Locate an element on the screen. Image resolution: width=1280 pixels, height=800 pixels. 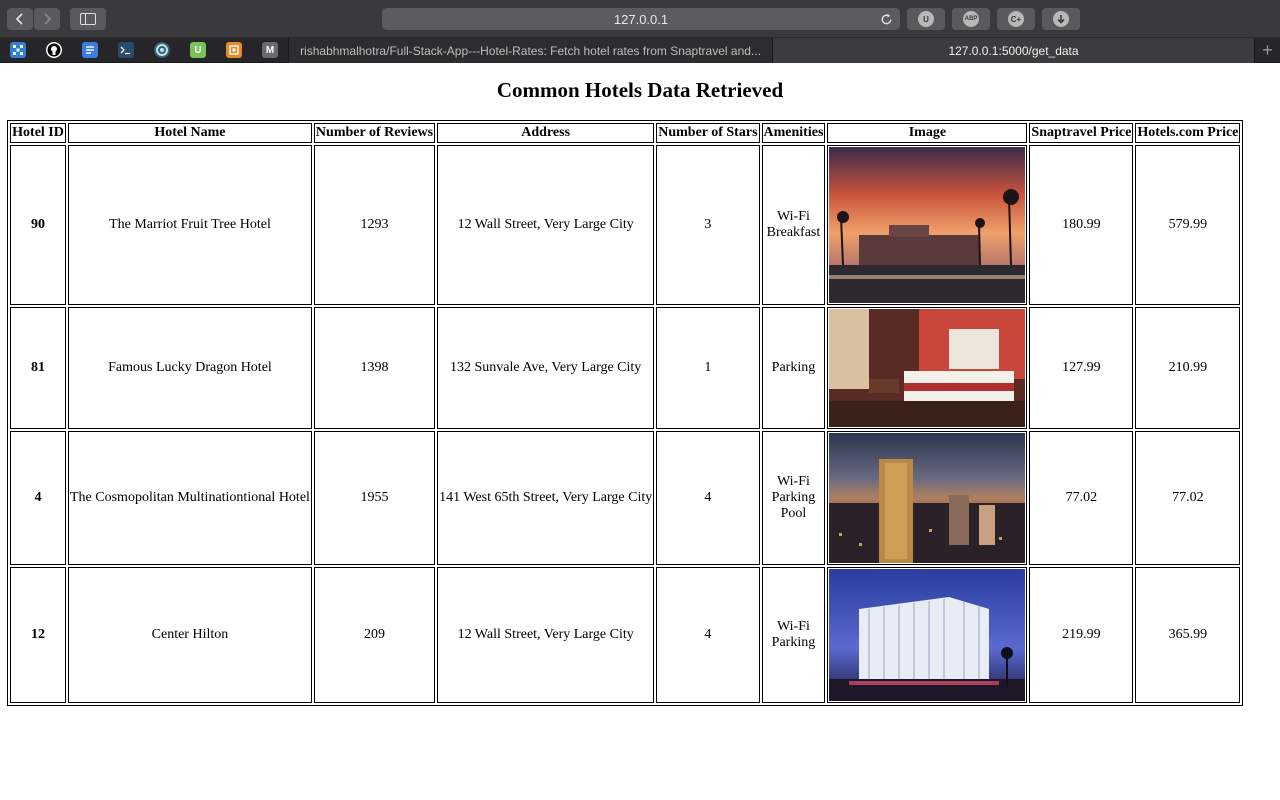
downloads-button is located at coordinates (1061, 19).